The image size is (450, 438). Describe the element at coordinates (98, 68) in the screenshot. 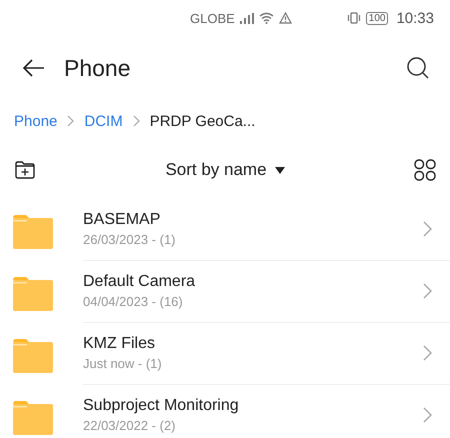

I see `screen-title: Phone` at that location.